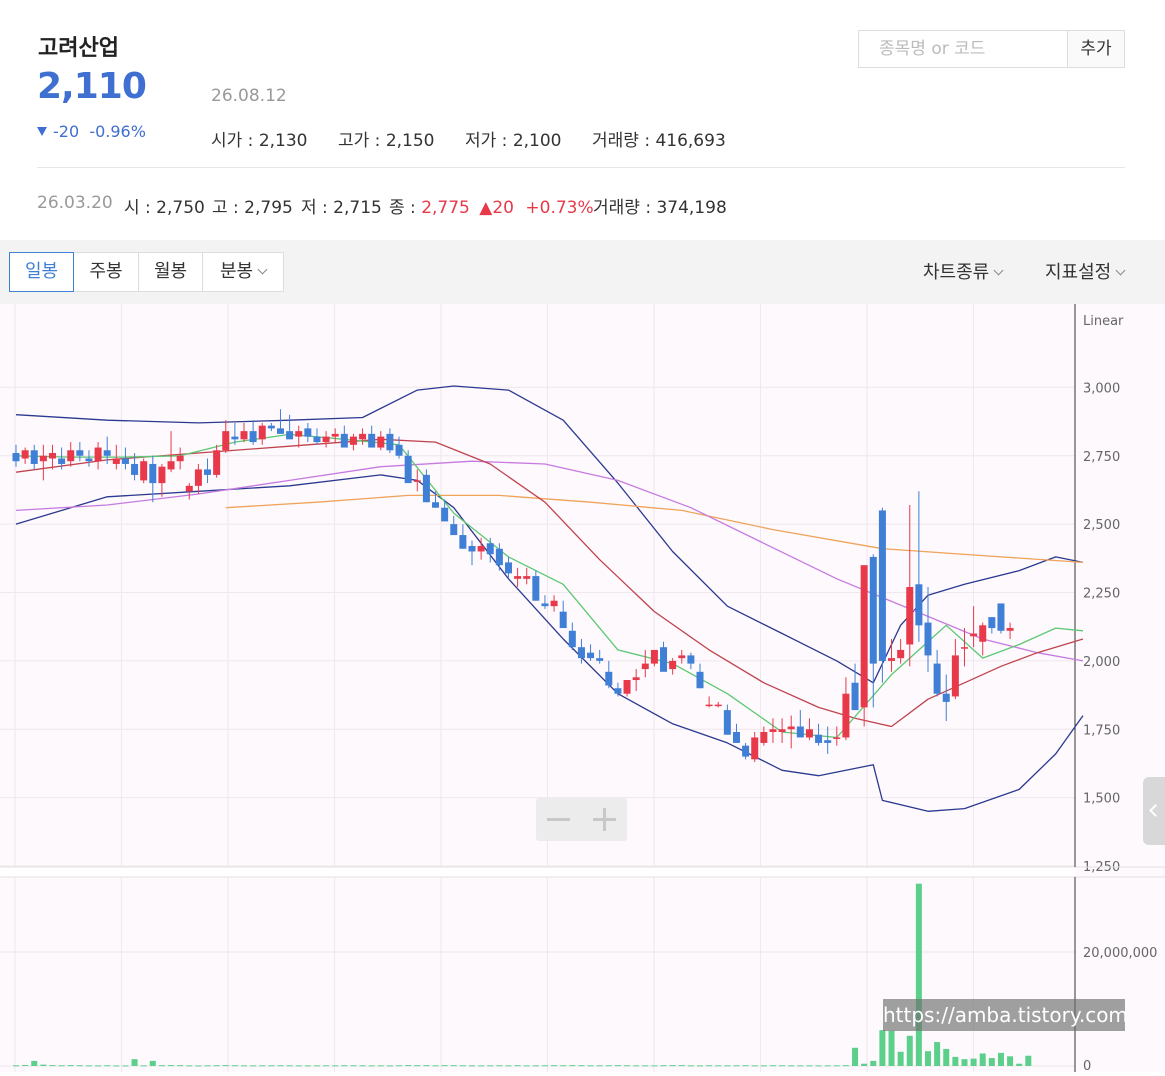 Image resolution: width=1165 pixels, height=1076 pixels. What do you see at coordinates (92, 86) in the screenshot?
I see `current-price: 2,110` at bounding box center [92, 86].